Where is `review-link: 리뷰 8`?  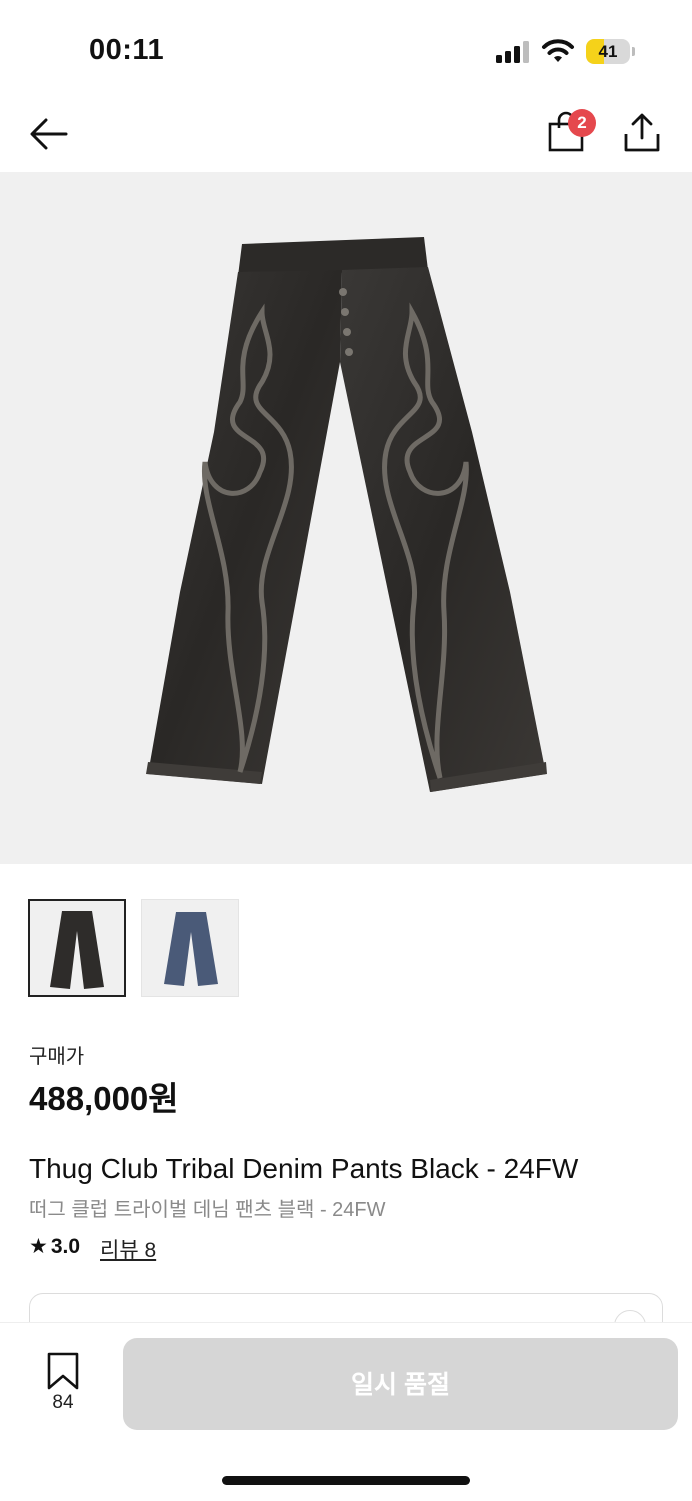
review-link: 리뷰 8 is located at coordinates (128, 1249).